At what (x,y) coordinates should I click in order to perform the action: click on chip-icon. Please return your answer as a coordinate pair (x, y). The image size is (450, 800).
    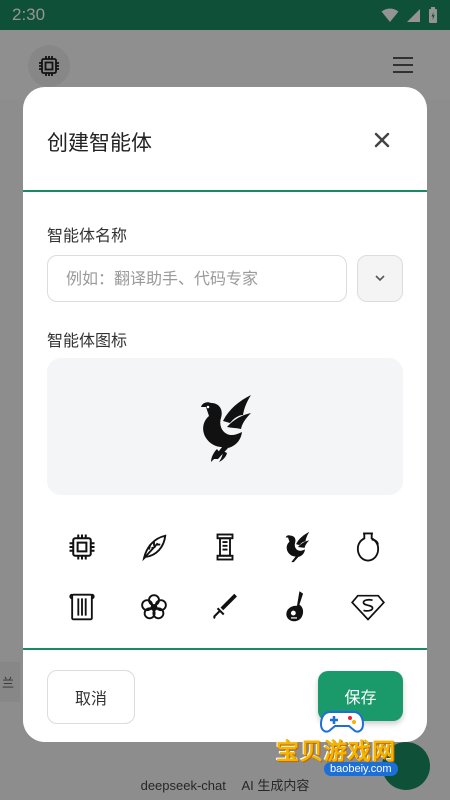
    Looking at the image, I should click on (82, 547).